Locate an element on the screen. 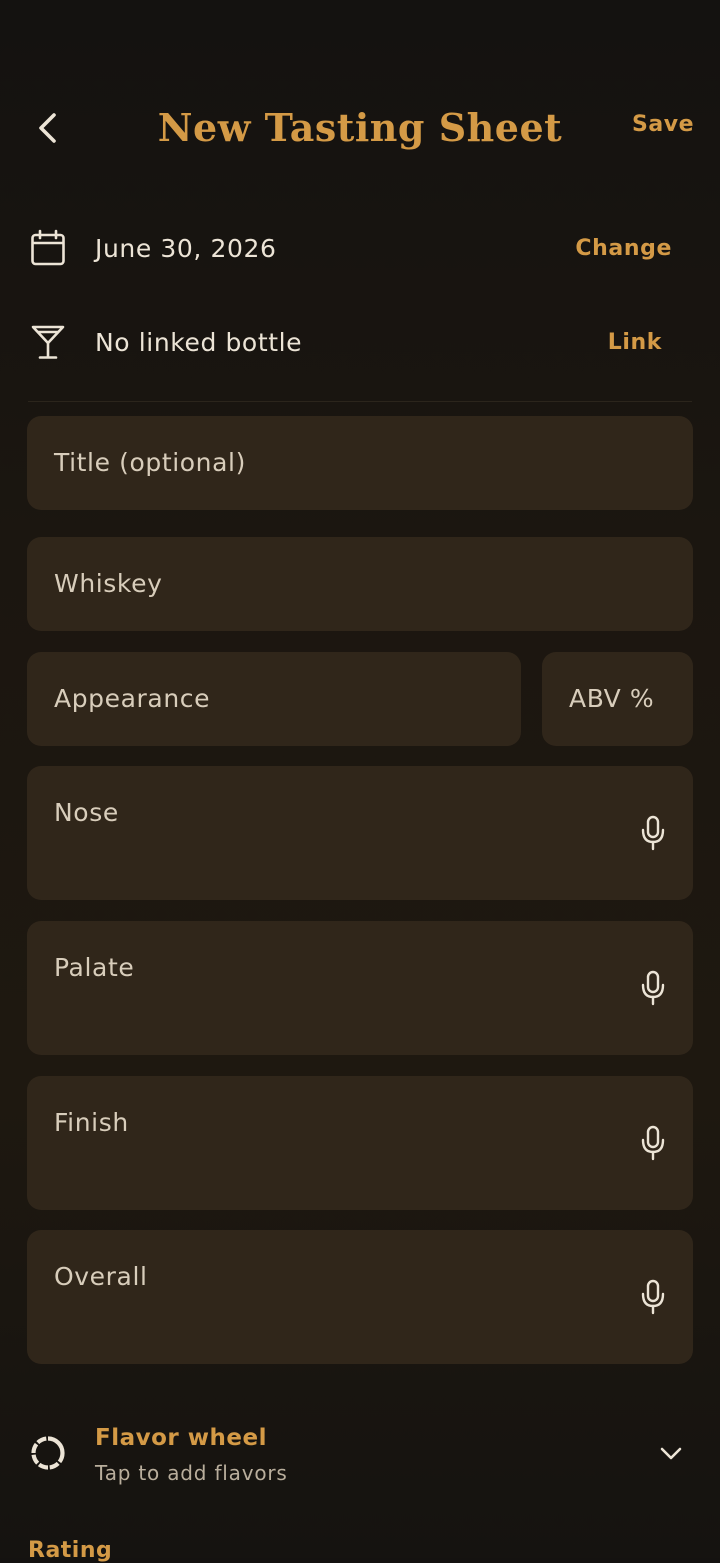 The image size is (720, 1563). whiskey-placeholder: Whiskey is located at coordinates (108, 583).